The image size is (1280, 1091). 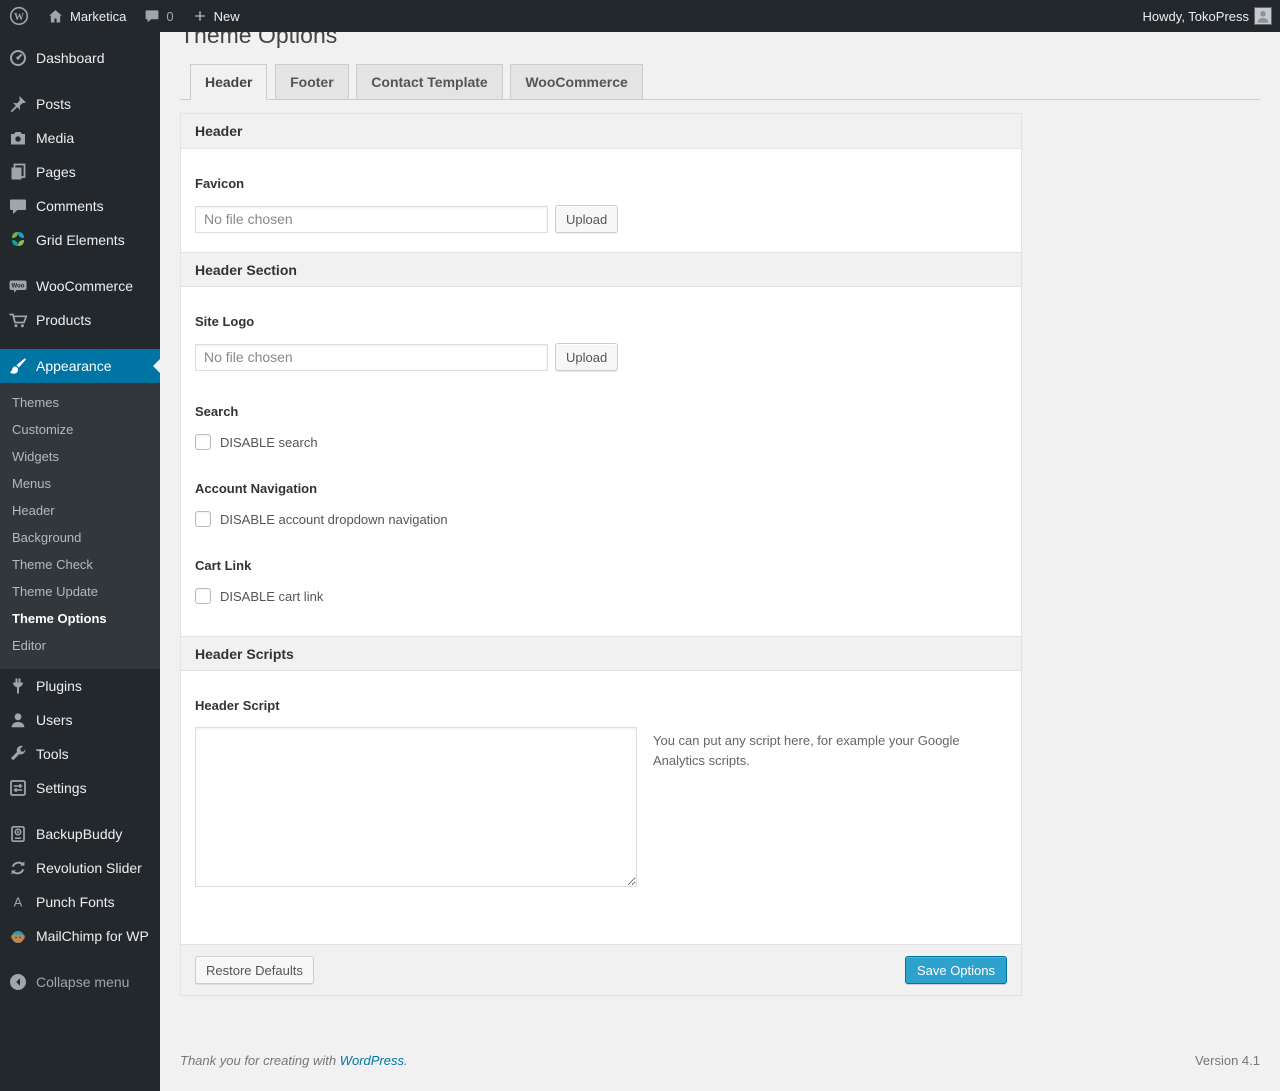 I want to click on tab-contact-template: Contact Template, so click(x=429, y=82).